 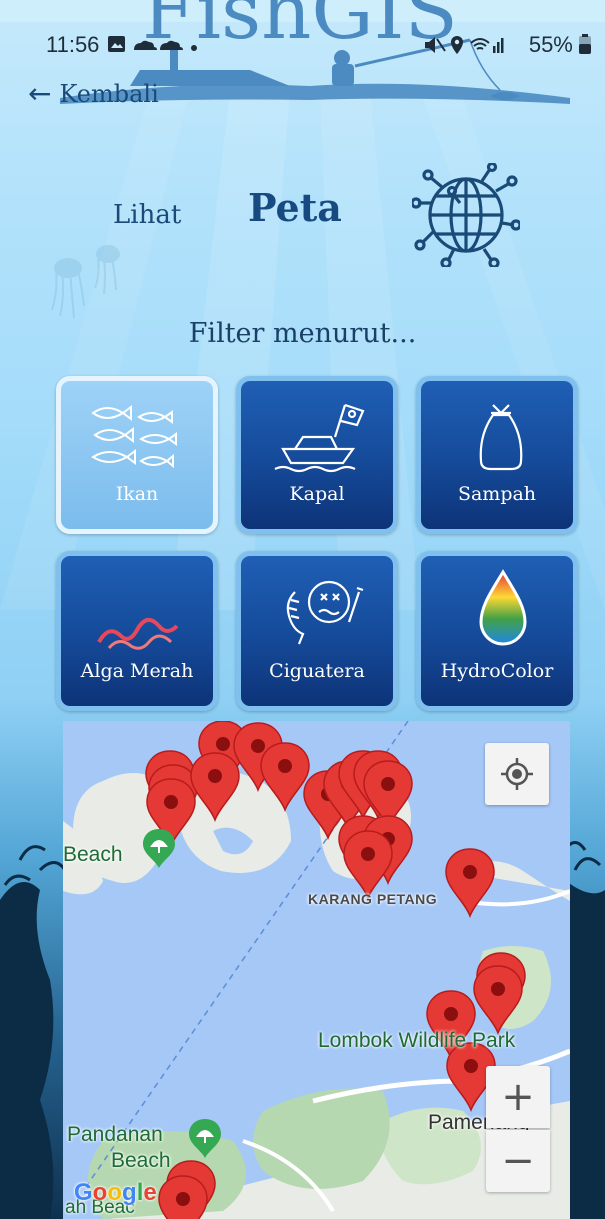 I want to click on status-bar: 11:56 55%, so click(x=302, y=45).